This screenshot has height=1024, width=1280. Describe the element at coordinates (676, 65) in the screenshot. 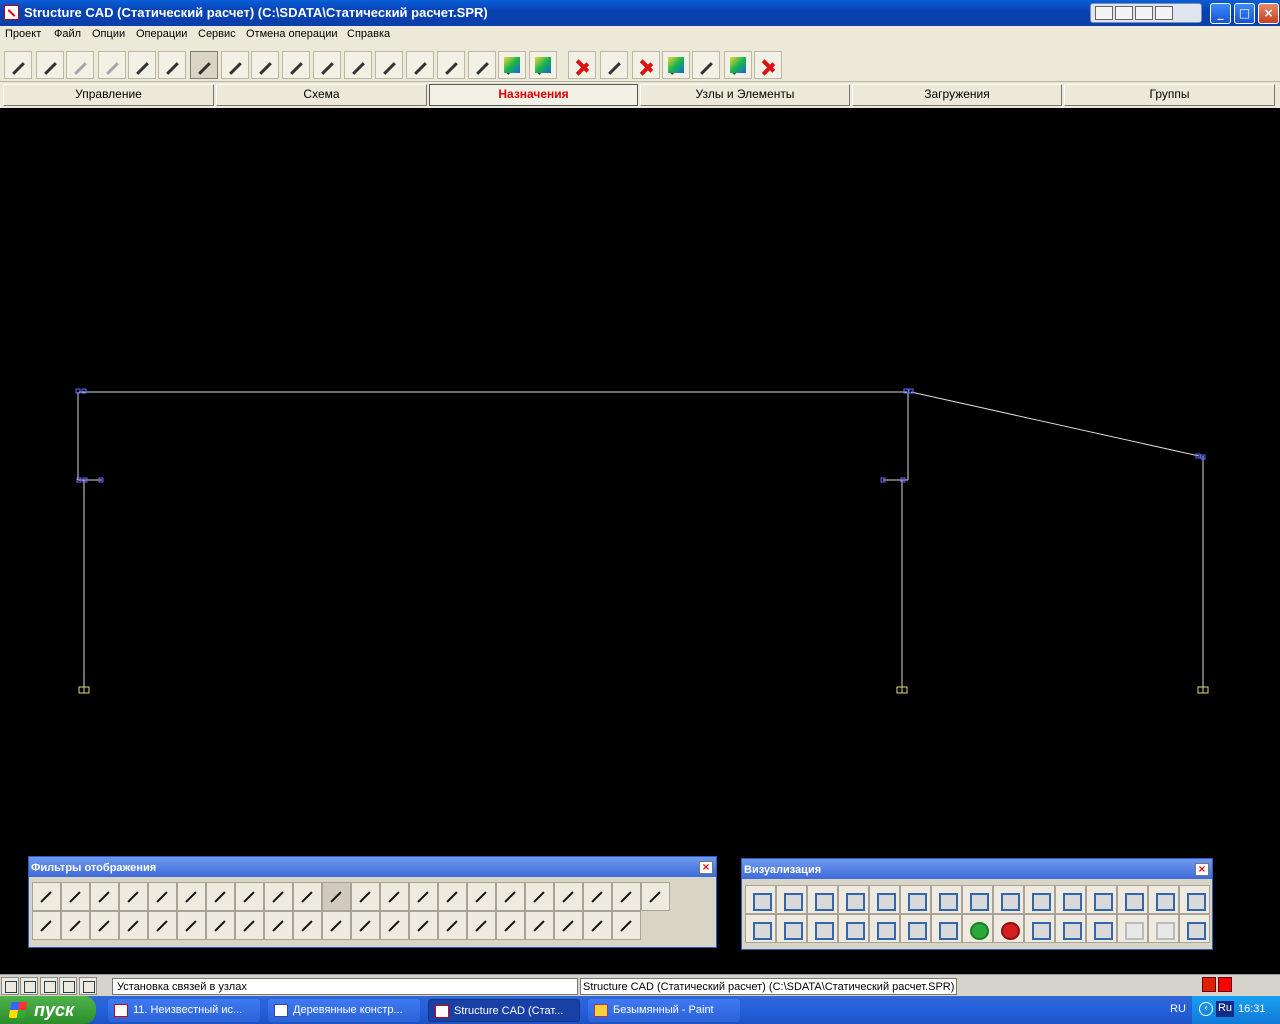

I see `color-scale-icon` at that location.